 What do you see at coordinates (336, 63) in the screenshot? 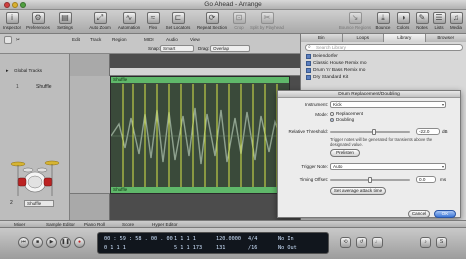
I see `library-item: Classic House Remix mo` at bounding box center [336, 63].